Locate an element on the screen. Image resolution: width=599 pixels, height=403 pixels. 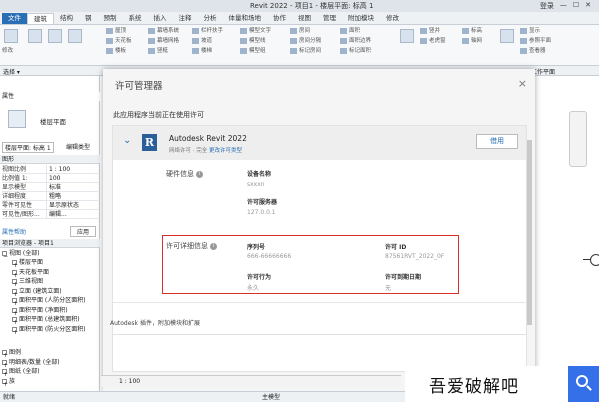
stair-button: 楼梯 is located at coordinates (202, 51).